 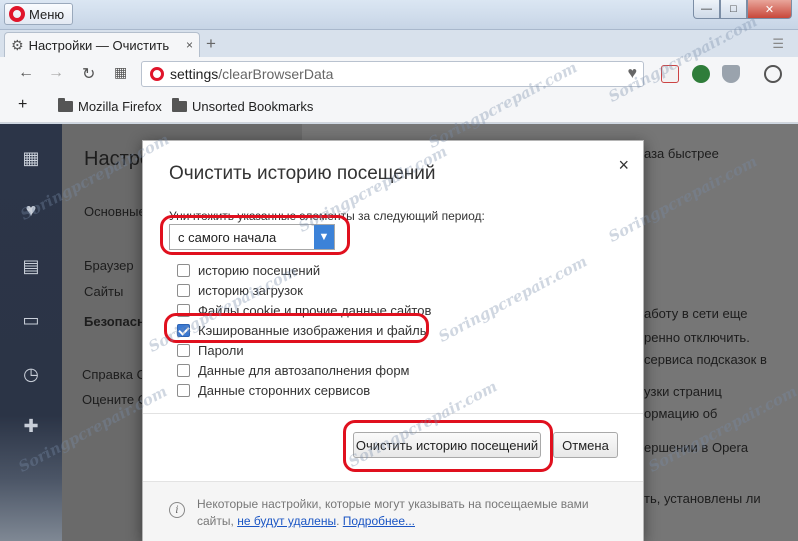 I want to click on cancel-button: Отмена, so click(x=585, y=445).